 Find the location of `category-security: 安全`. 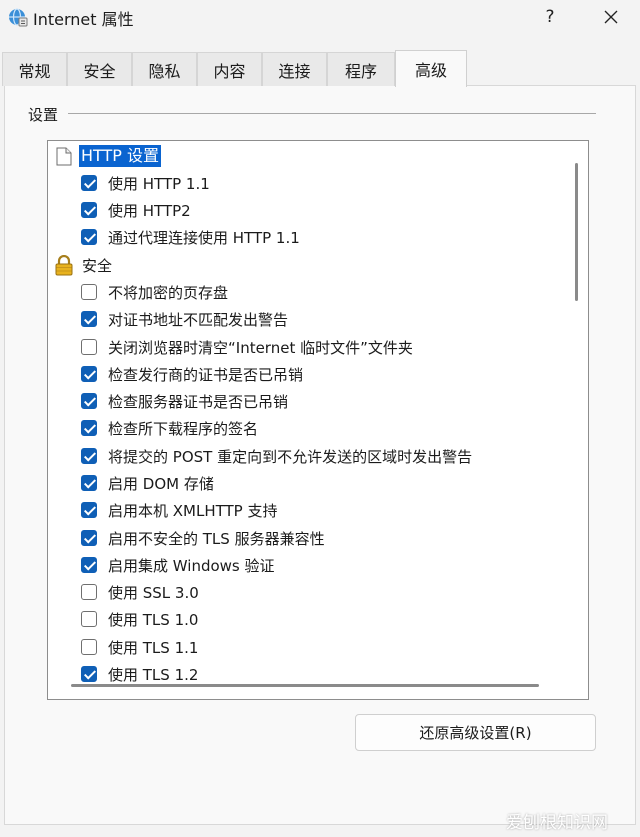

category-security: 安全 is located at coordinates (318, 265).